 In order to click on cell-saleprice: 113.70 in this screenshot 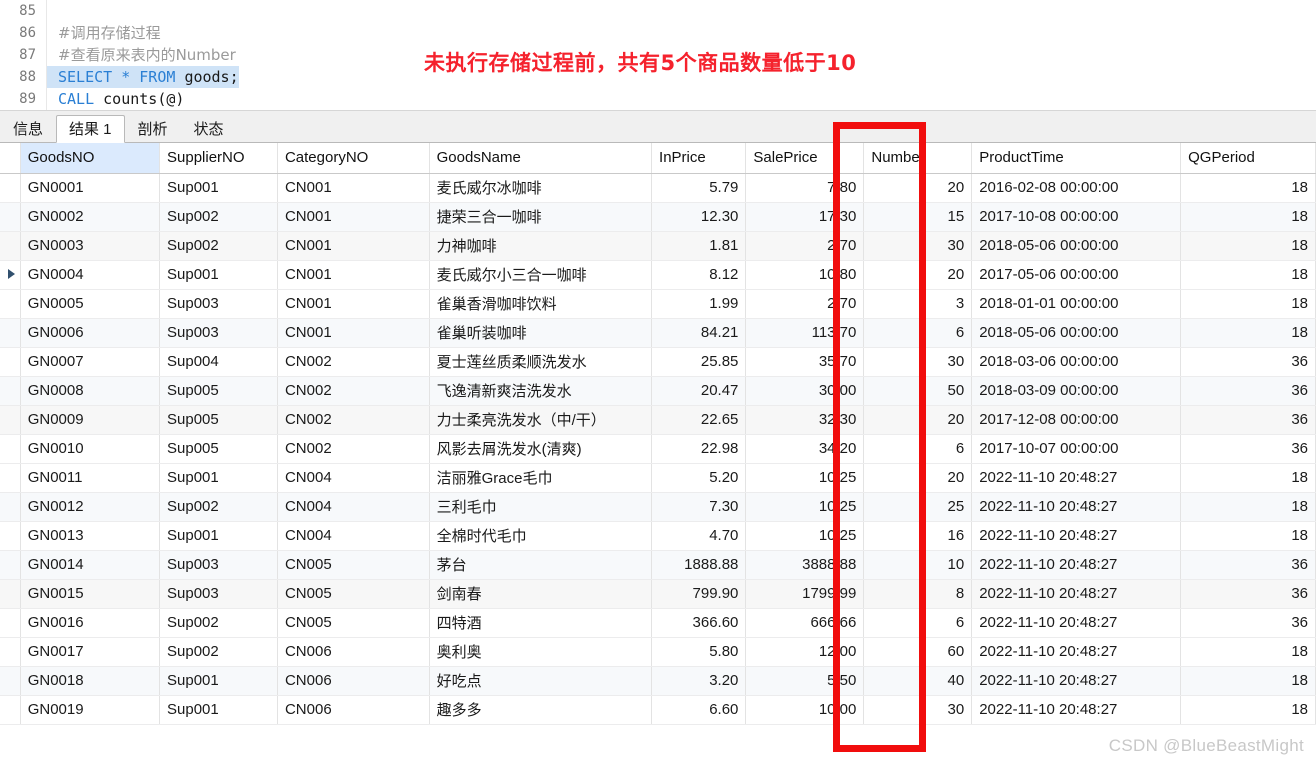, I will do `click(805, 333)`.